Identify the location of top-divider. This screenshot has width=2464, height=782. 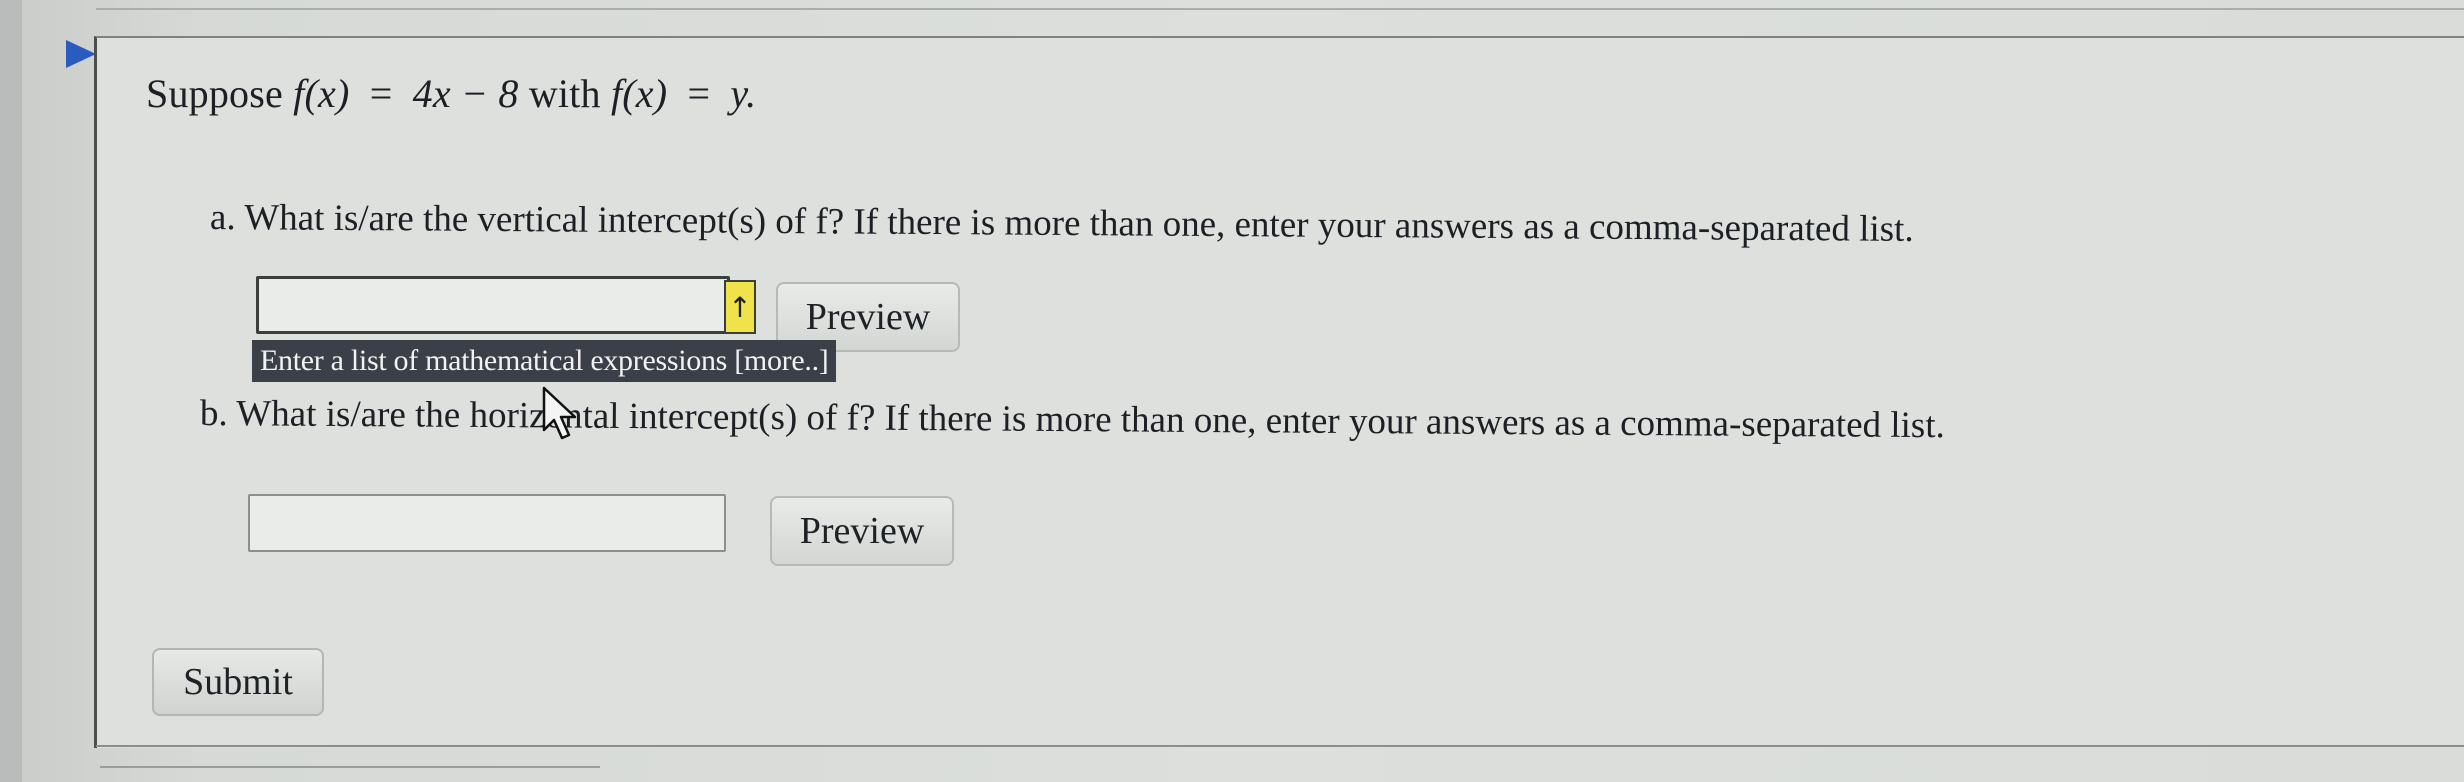
(1280, 5).